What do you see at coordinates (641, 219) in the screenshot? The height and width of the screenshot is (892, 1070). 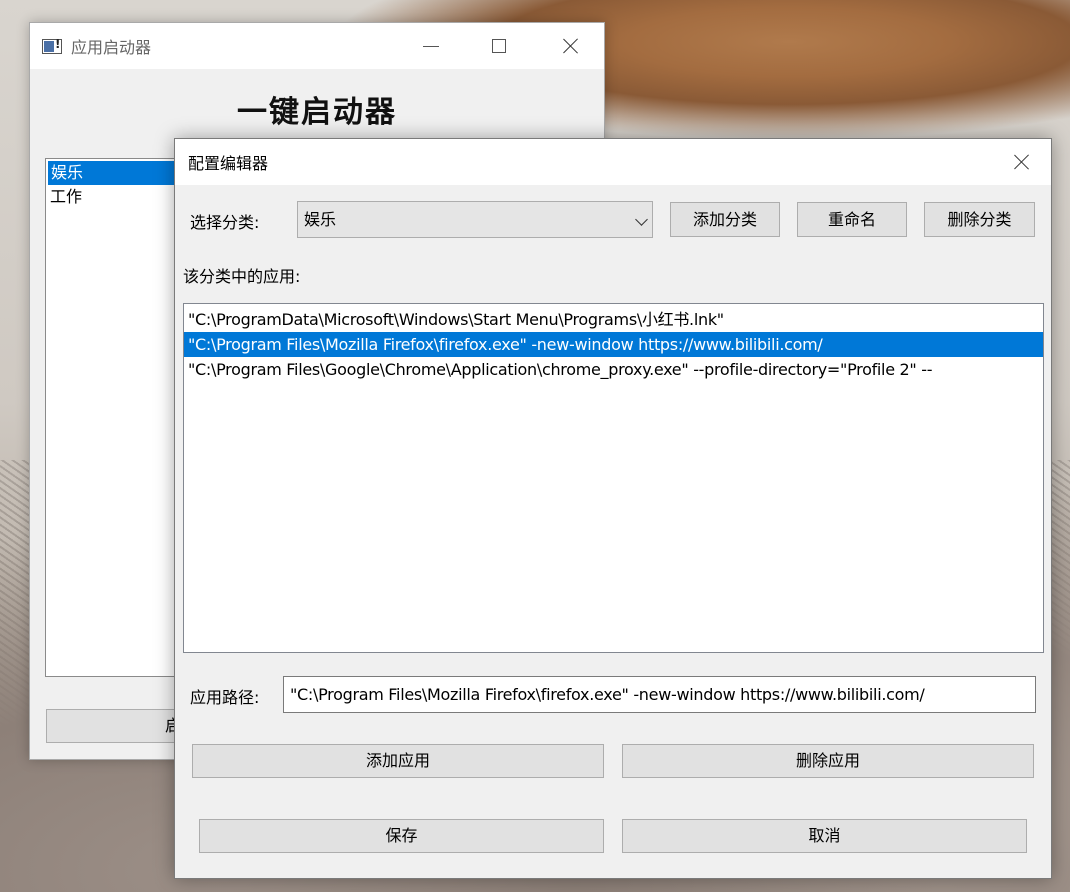 I see `chevron-down-icon` at bounding box center [641, 219].